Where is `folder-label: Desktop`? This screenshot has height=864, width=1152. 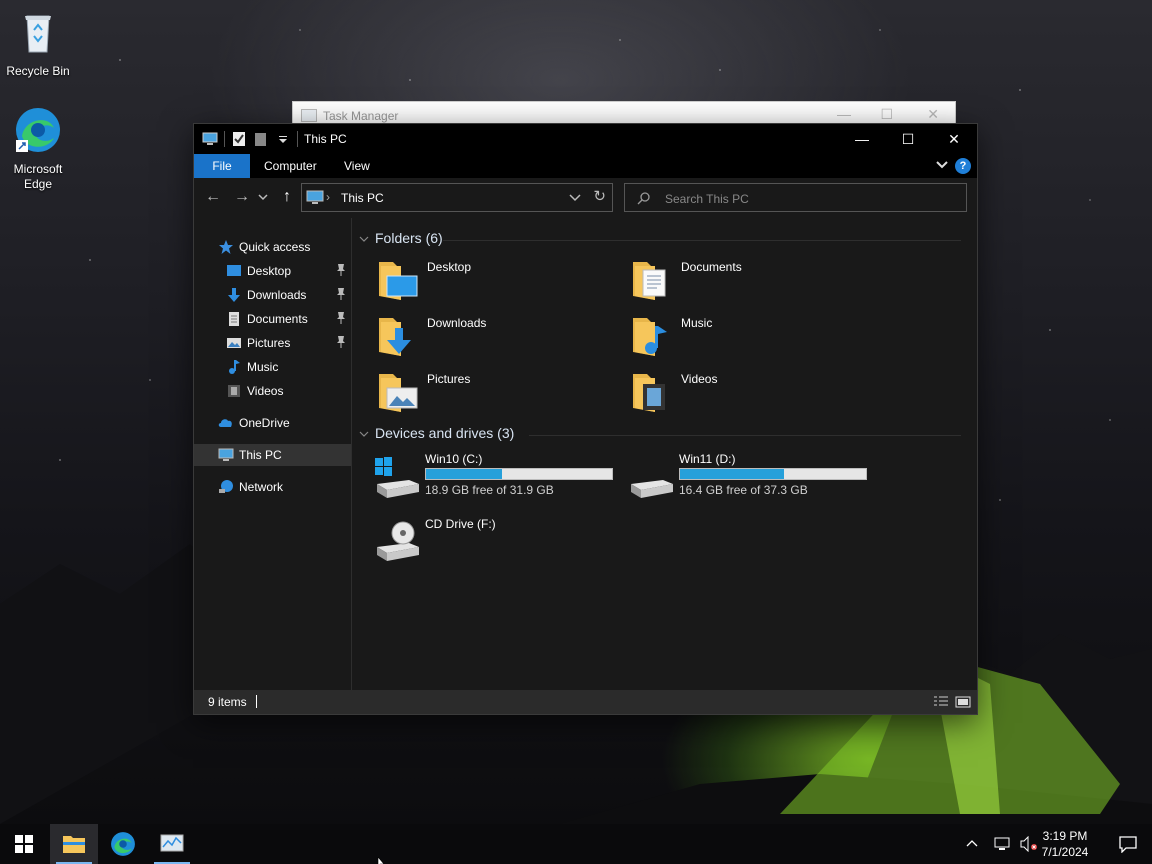
folder-label: Desktop is located at coordinates (449, 267).